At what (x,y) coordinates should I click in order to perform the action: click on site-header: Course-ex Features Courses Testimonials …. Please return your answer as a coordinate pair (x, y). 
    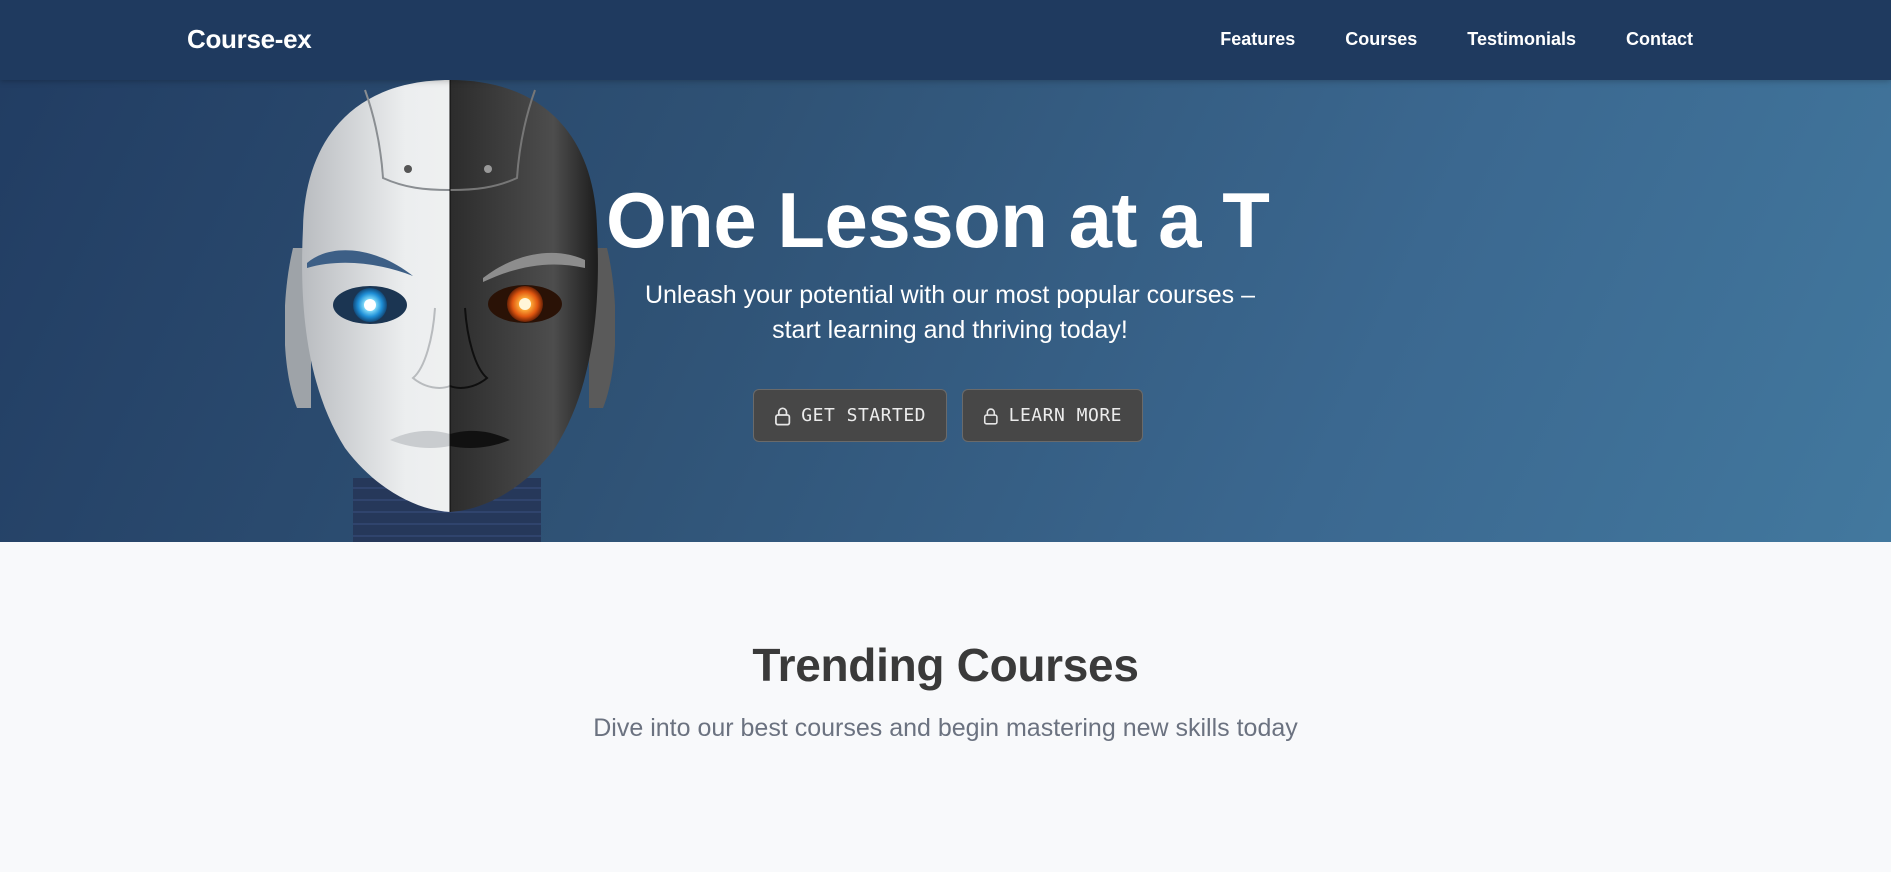
    Looking at the image, I should click on (945, 40).